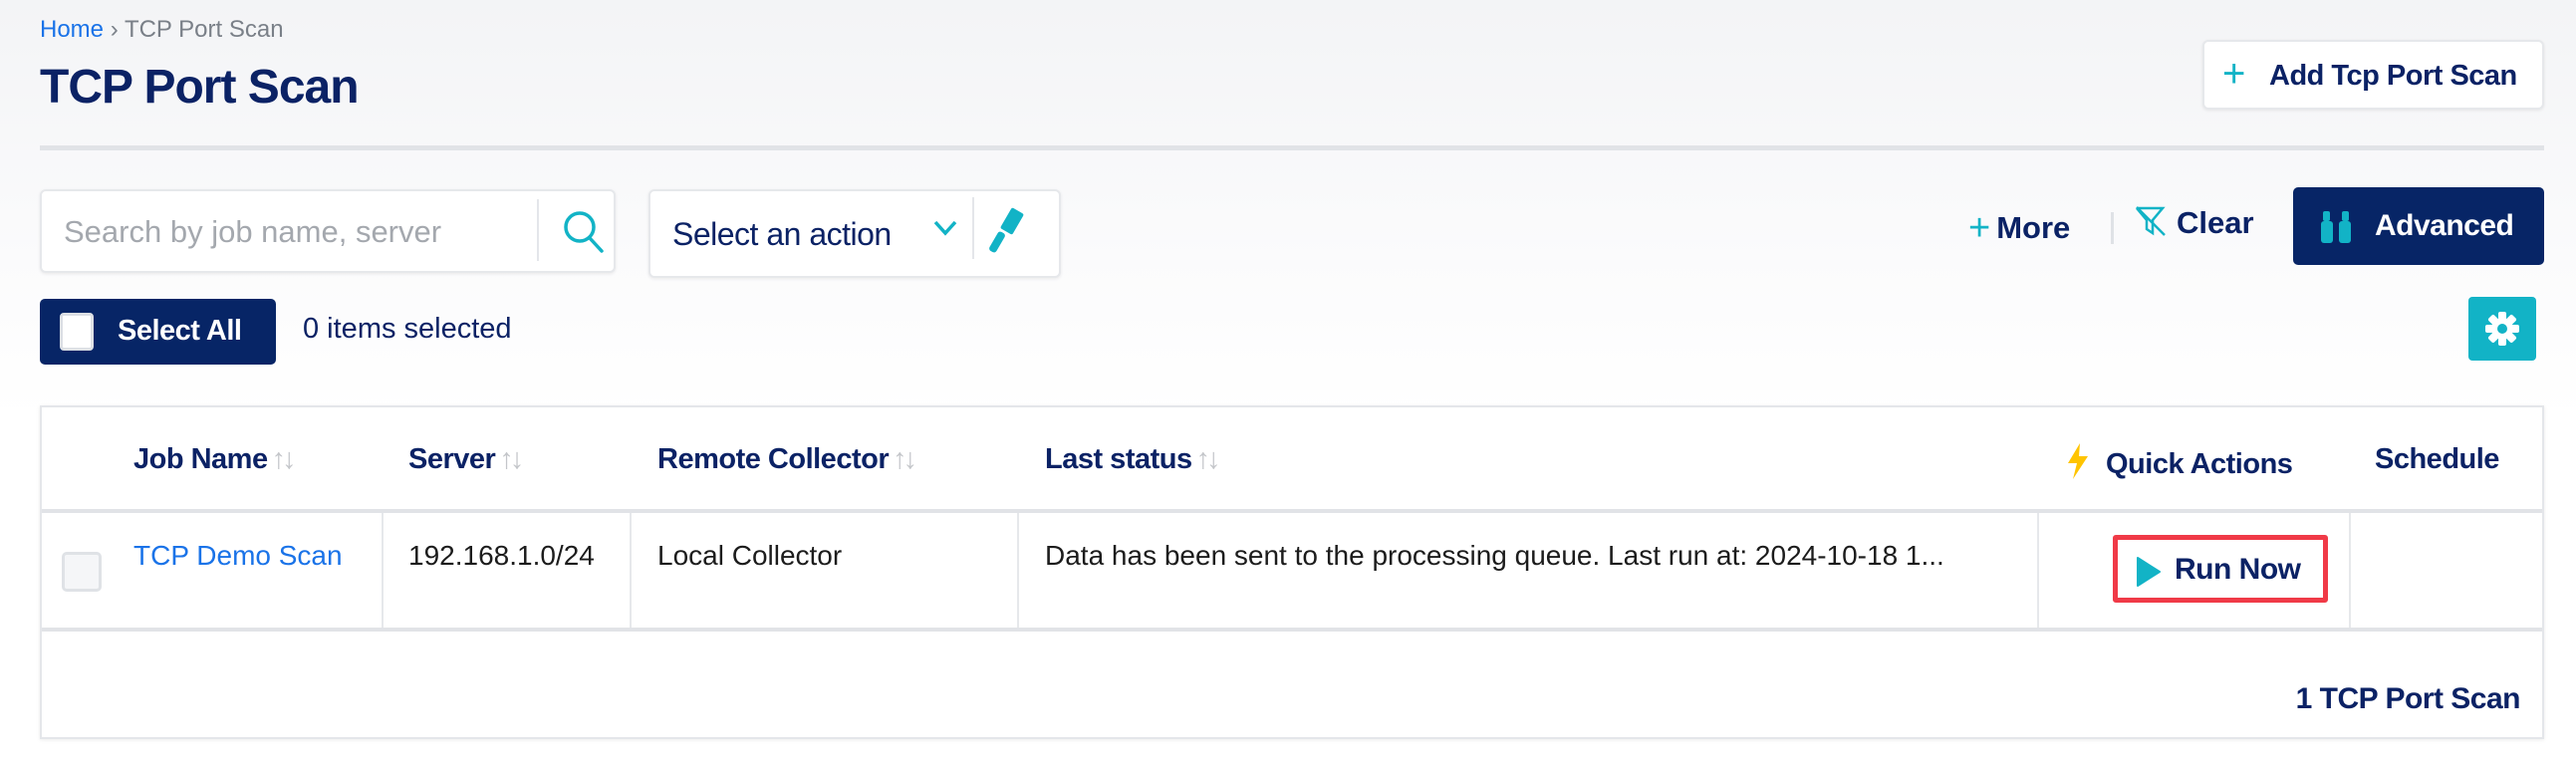 The image size is (2576, 767). What do you see at coordinates (407, 329) in the screenshot?
I see `selected-count: 0 items selected` at bounding box center [407, 329].